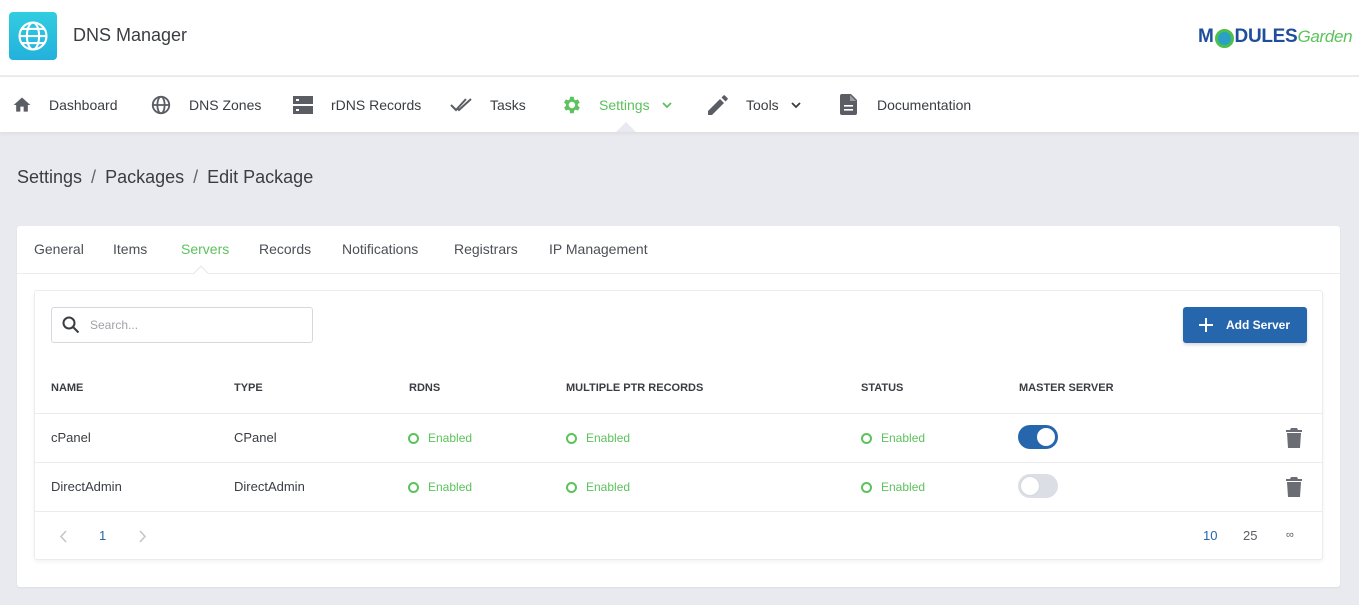  What do you see at coordinates (598, 249) in the screenshot?
I see `tab-ip-management: IP Management` at bounding box center [598, 249].